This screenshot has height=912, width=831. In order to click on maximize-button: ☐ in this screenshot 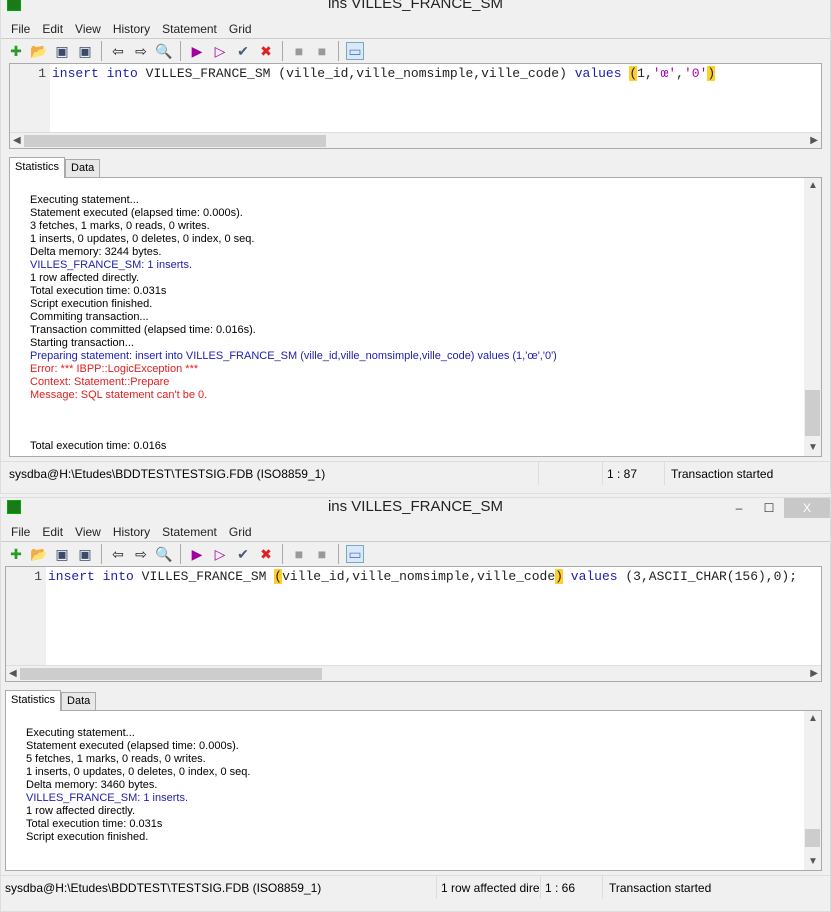, I will do `click(769, 508)`.